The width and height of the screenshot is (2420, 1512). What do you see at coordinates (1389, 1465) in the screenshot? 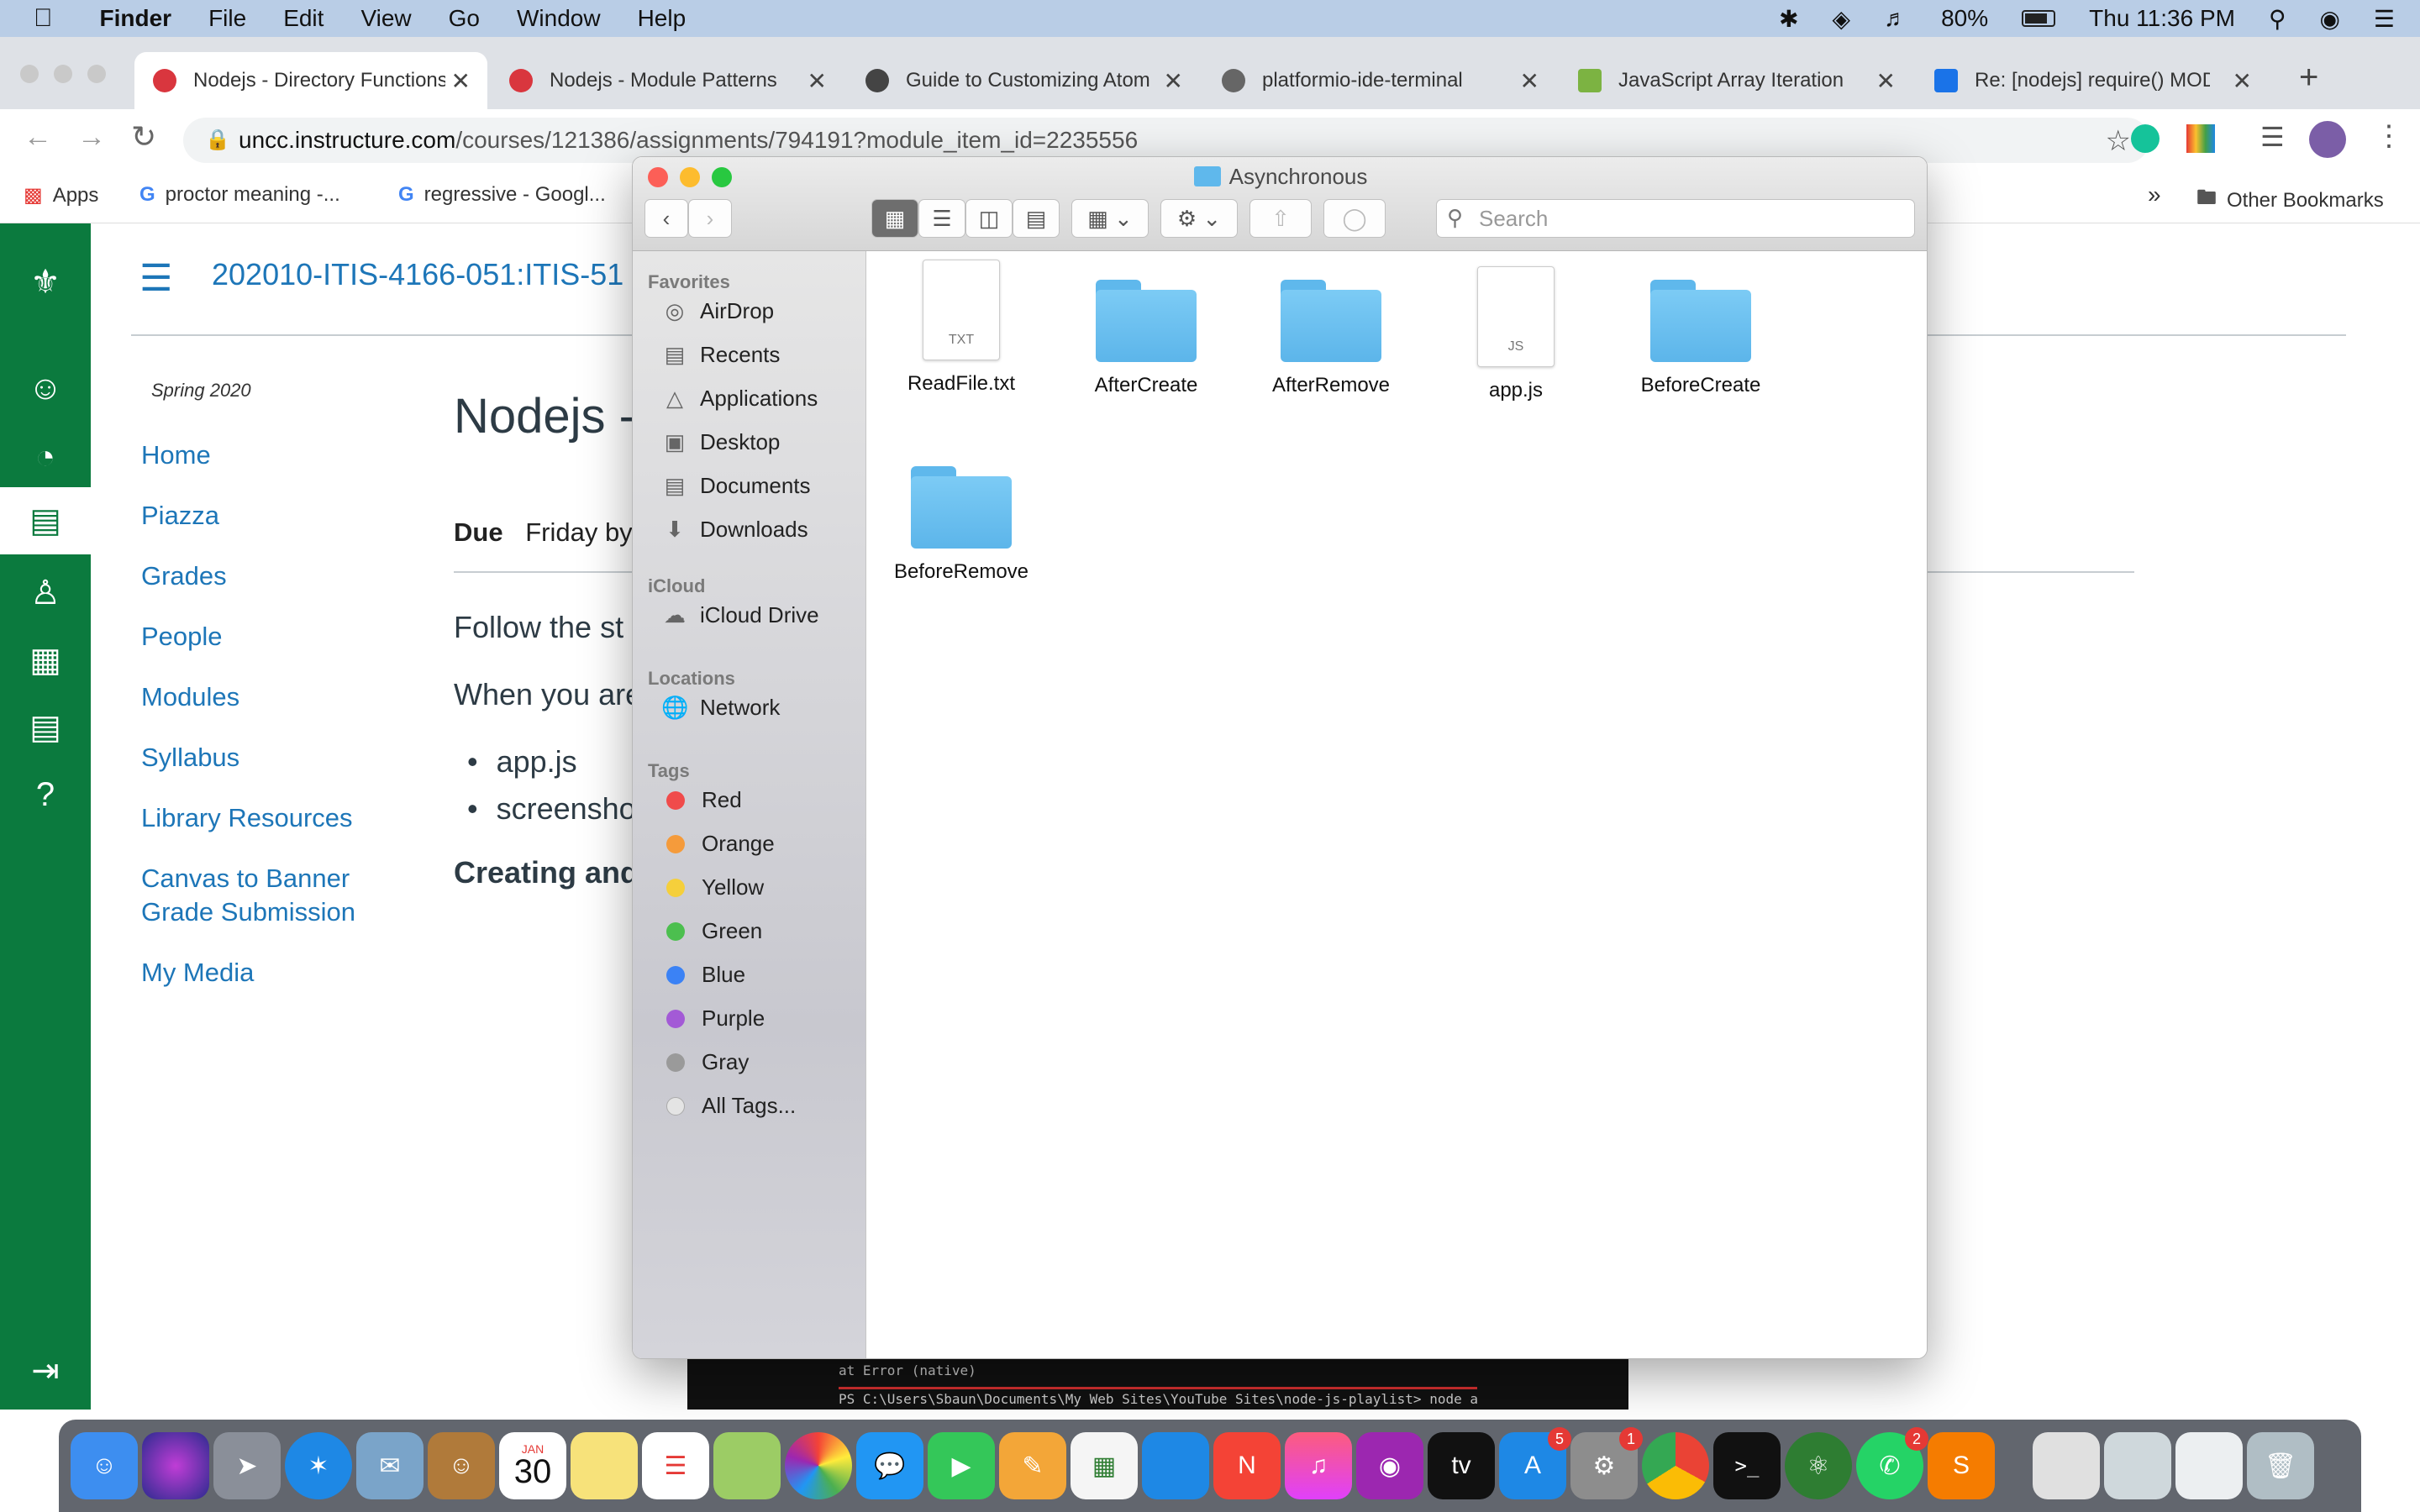
I see `podcasts-dock-icon: ◉` at bounding box center [1389, 1465].